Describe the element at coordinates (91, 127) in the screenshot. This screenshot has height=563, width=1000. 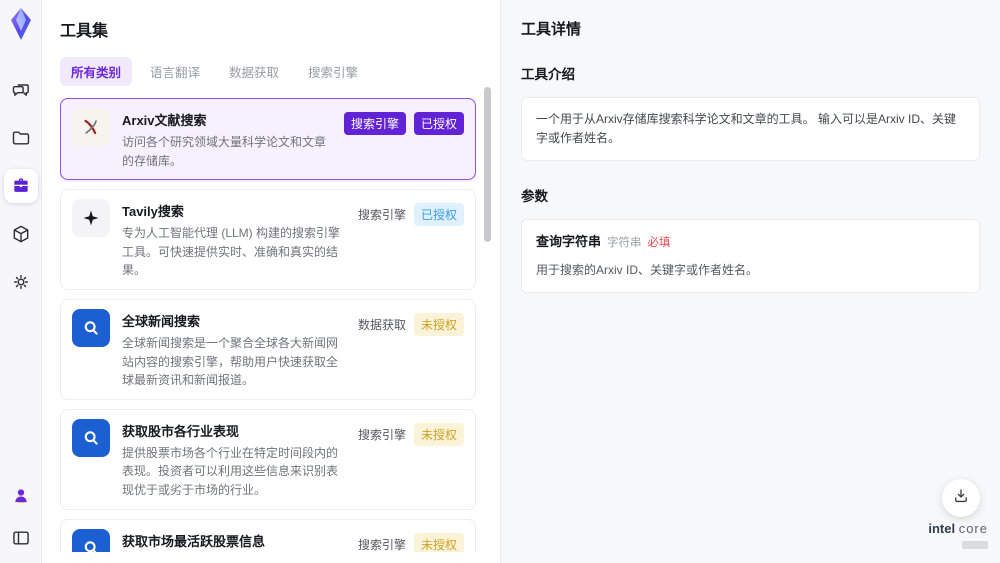
I see `arxiv-icon` at that location.